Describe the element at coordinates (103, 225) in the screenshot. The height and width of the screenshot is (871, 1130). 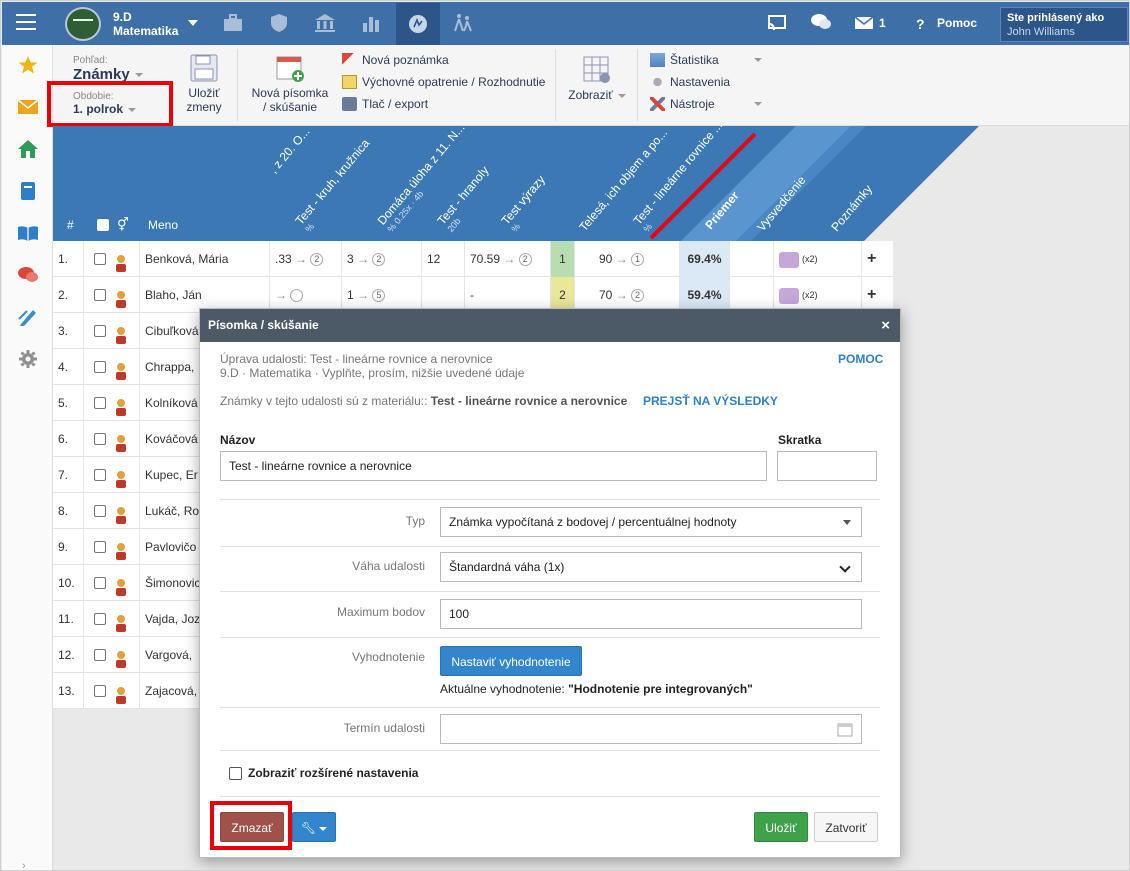
I see `select-all-checkbox` at that location.